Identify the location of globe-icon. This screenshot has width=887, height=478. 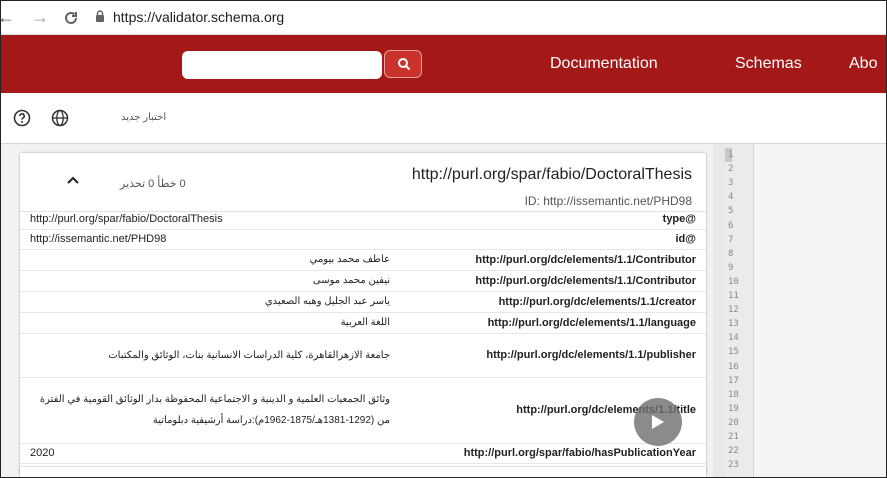
(60, 118).